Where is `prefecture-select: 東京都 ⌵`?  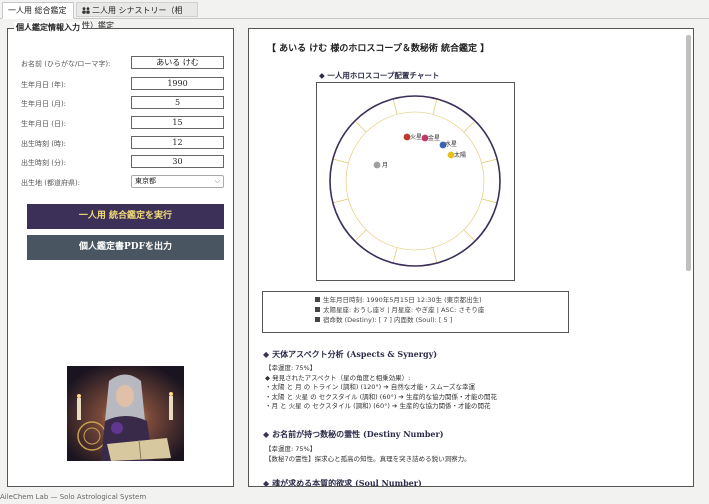 prefecture-select: 東京都 ⌵ is located at coordinates (177, 181).